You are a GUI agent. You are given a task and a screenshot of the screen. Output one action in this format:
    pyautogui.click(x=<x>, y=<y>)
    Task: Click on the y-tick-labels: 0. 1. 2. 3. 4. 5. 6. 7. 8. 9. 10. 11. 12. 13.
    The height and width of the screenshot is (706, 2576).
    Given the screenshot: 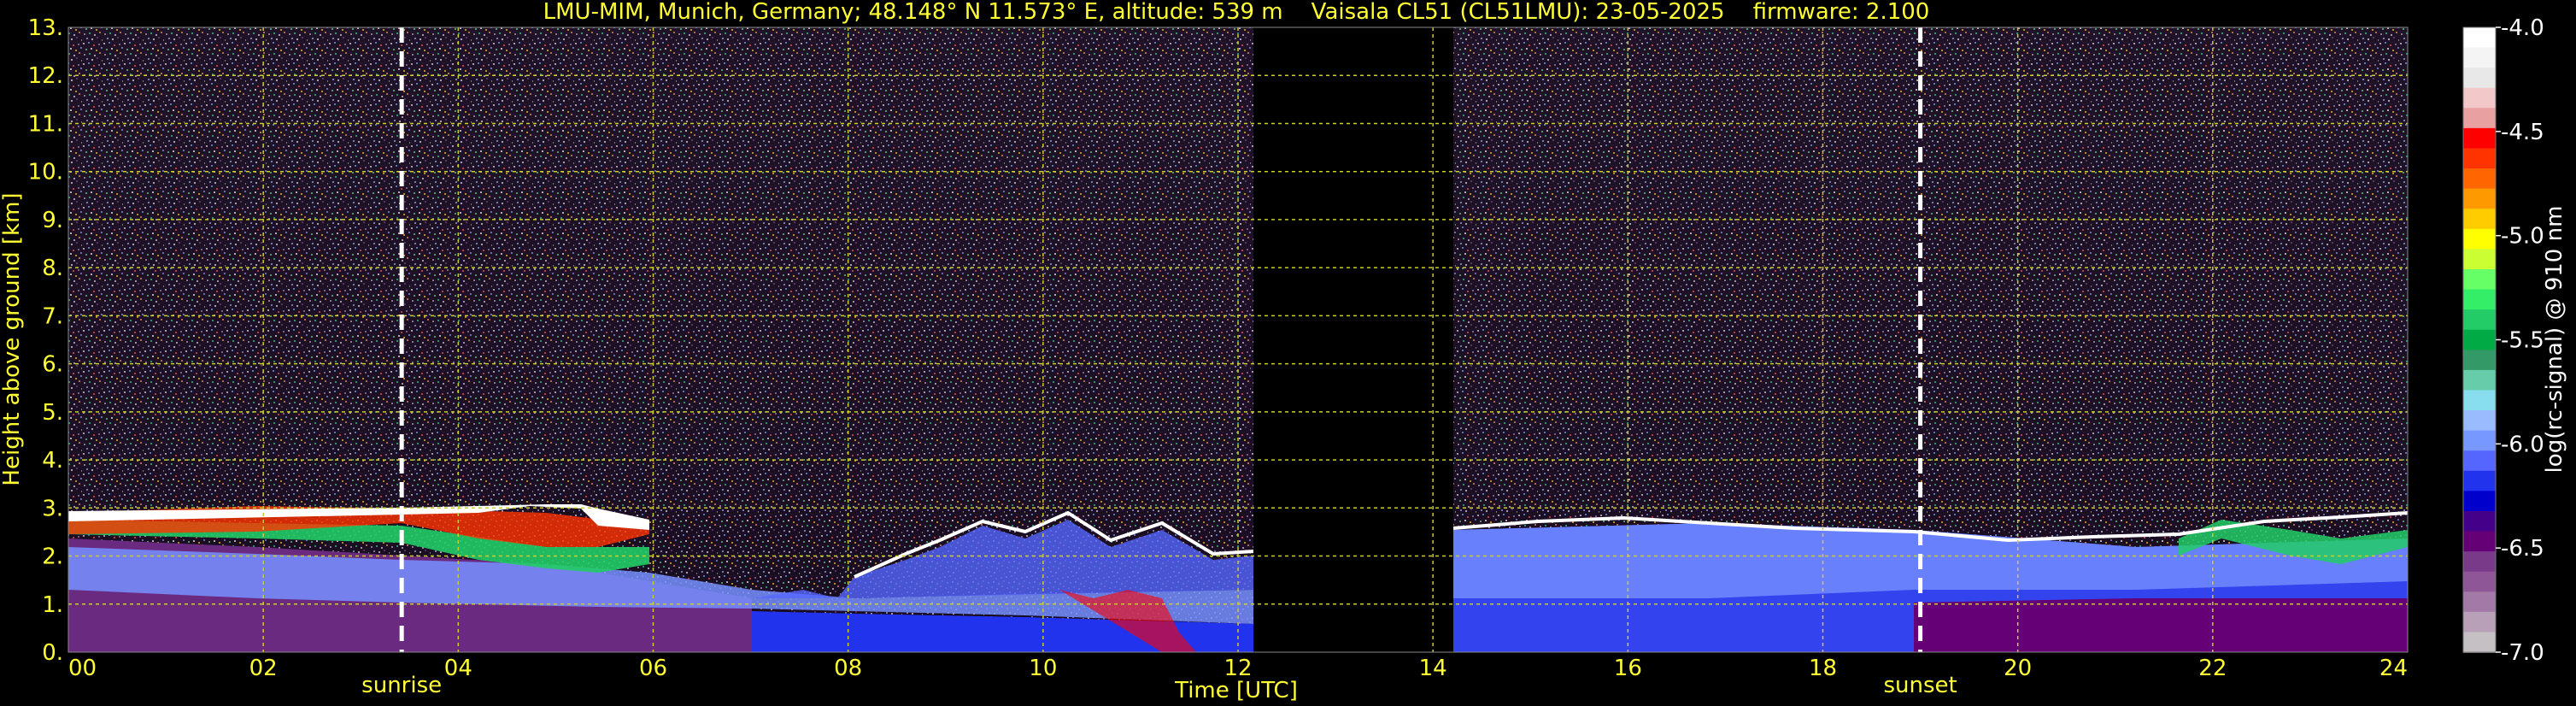 What is the action you would take?
    pyautogui.click(x=45, y=340)
    